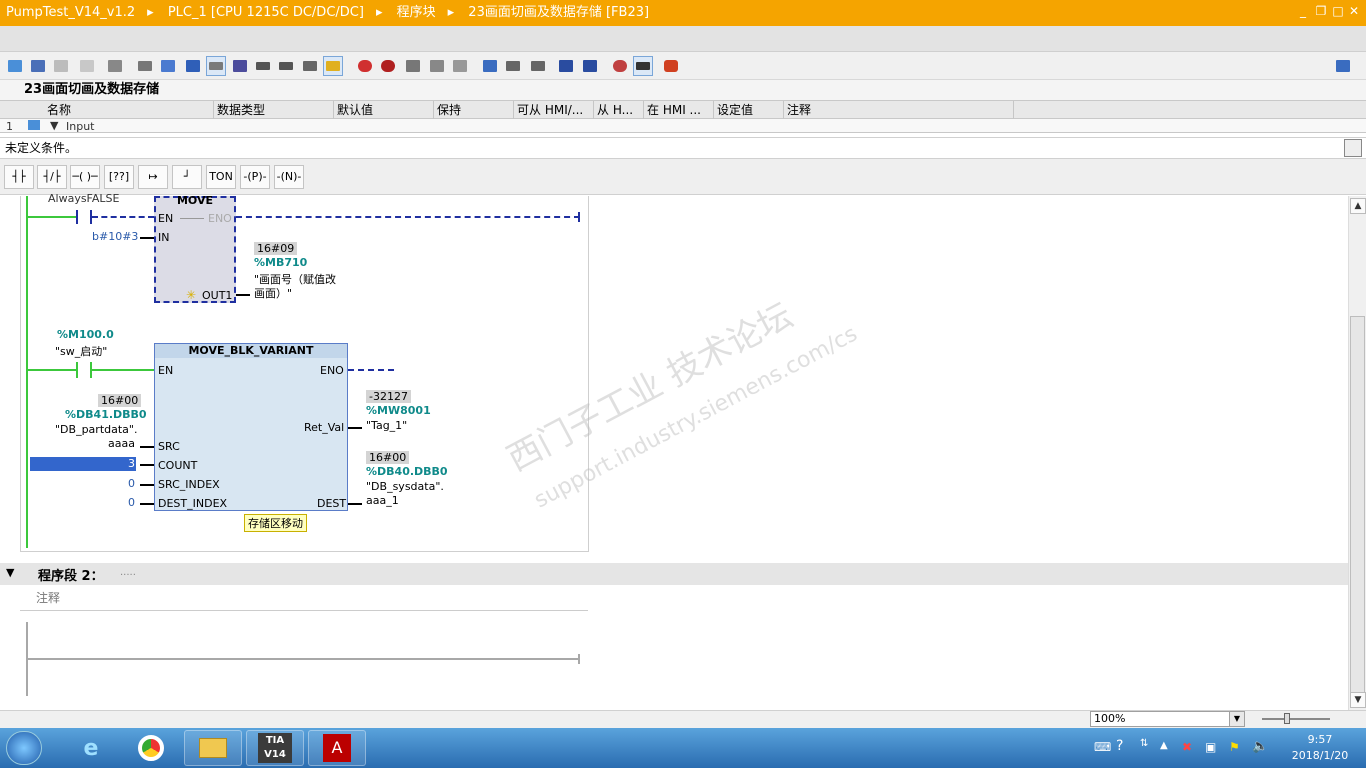 The height and width of the screenshot is (768, 1366). I want to click on empty-box-icon: [??], so click(119, 177).